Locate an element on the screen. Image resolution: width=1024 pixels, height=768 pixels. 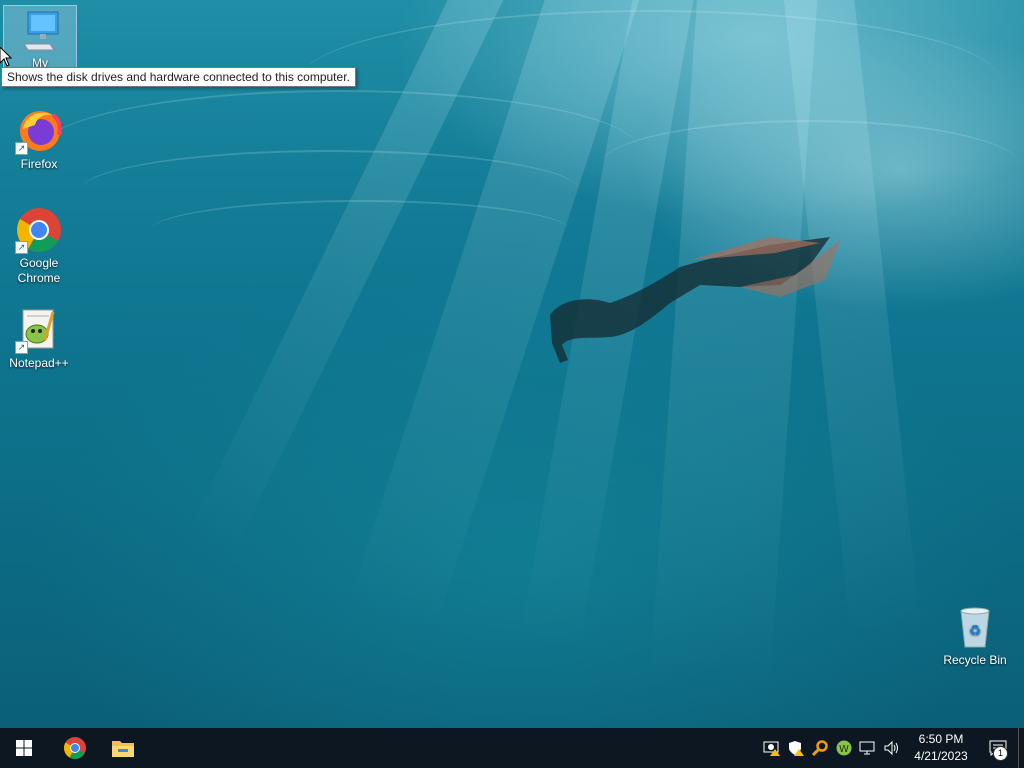
chrome-icon: ↗ is located at coordinates (39, 230).